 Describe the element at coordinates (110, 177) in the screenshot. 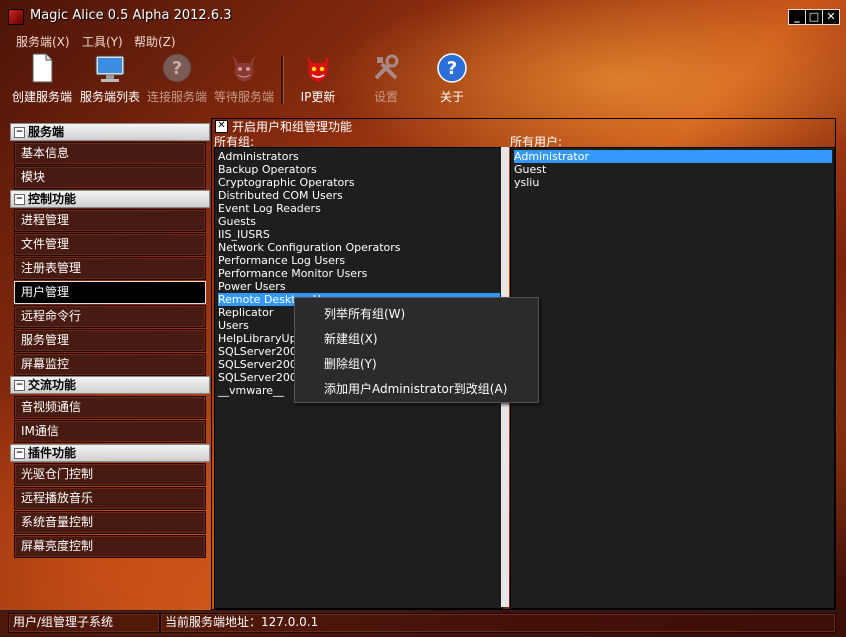

I see `sidebar-item-modules: 模块` at that location.